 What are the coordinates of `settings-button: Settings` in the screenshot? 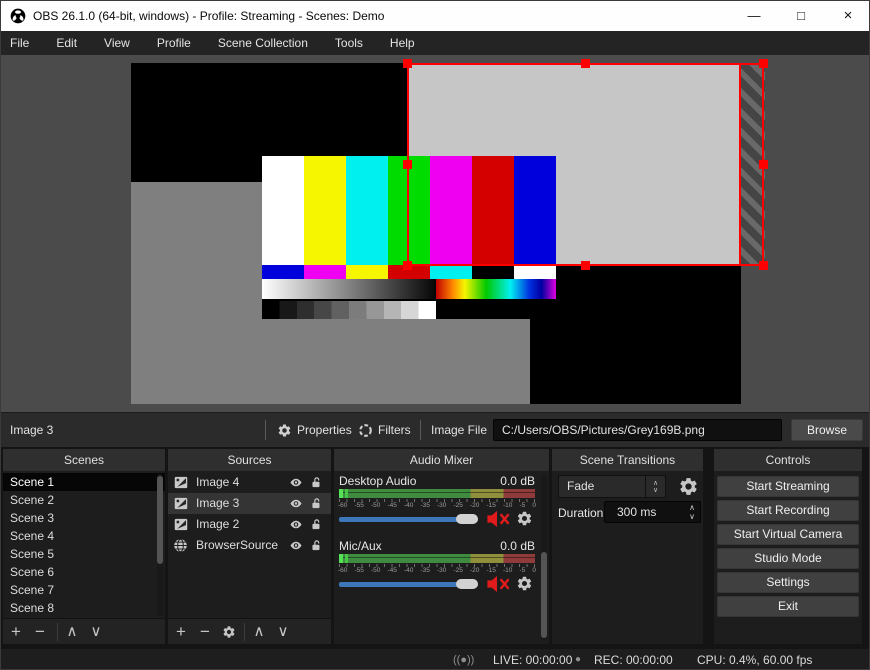 It's located at (788, 582).